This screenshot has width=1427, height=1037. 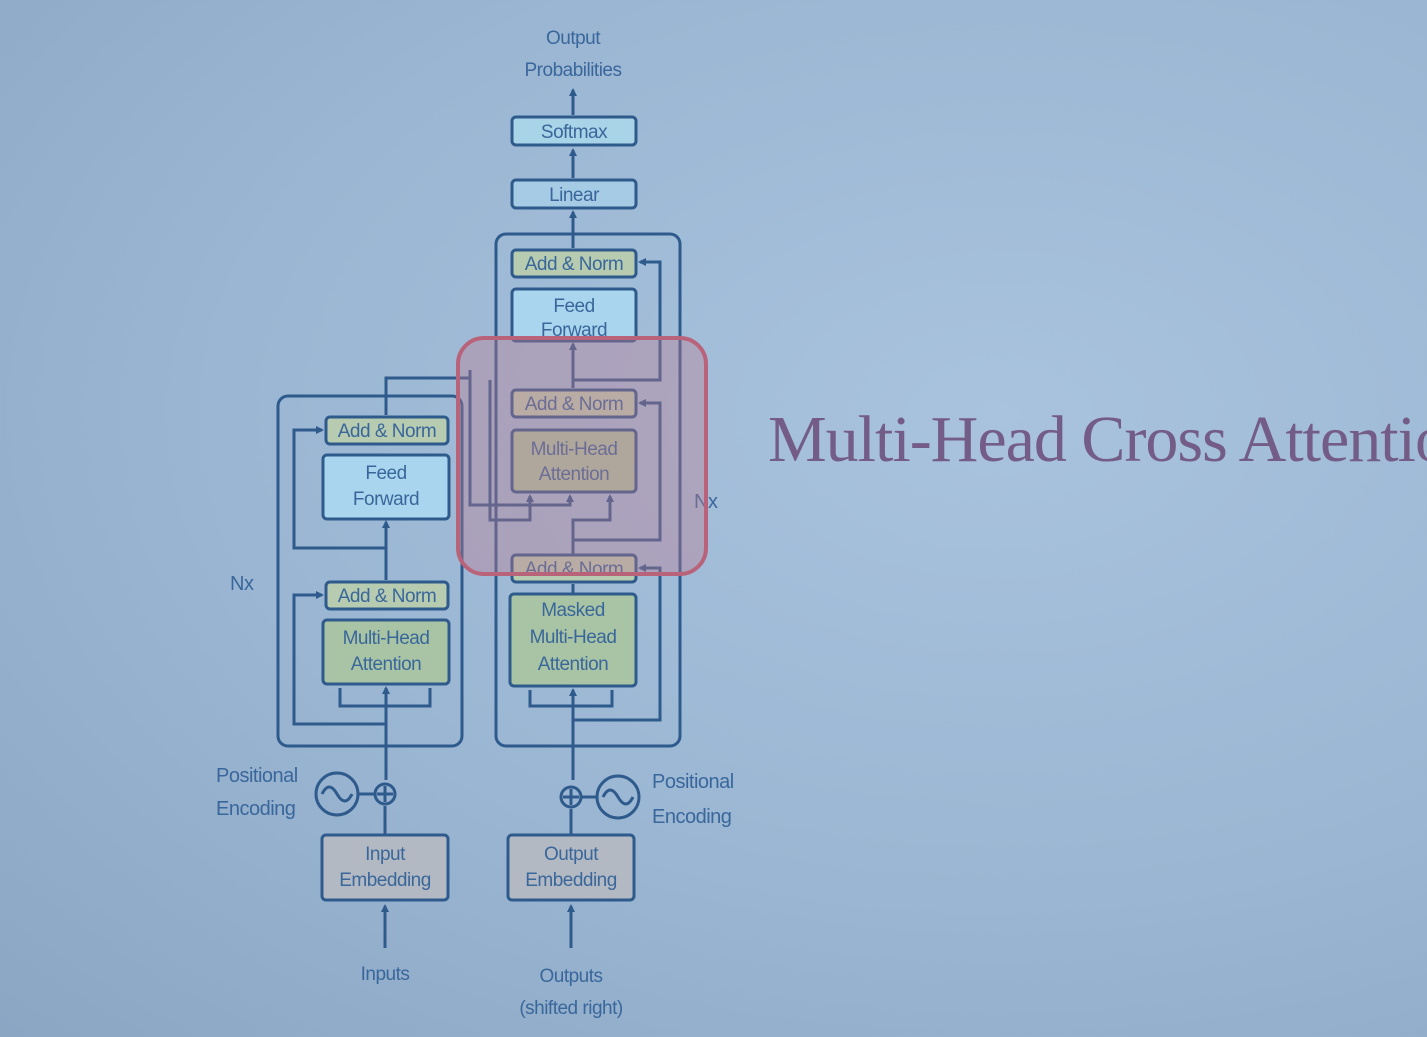 What do you see at coordinates (385, 880) in the screenshot?
I see `input-embedding-label-2: Embedding` at bounding box center [385, 880].